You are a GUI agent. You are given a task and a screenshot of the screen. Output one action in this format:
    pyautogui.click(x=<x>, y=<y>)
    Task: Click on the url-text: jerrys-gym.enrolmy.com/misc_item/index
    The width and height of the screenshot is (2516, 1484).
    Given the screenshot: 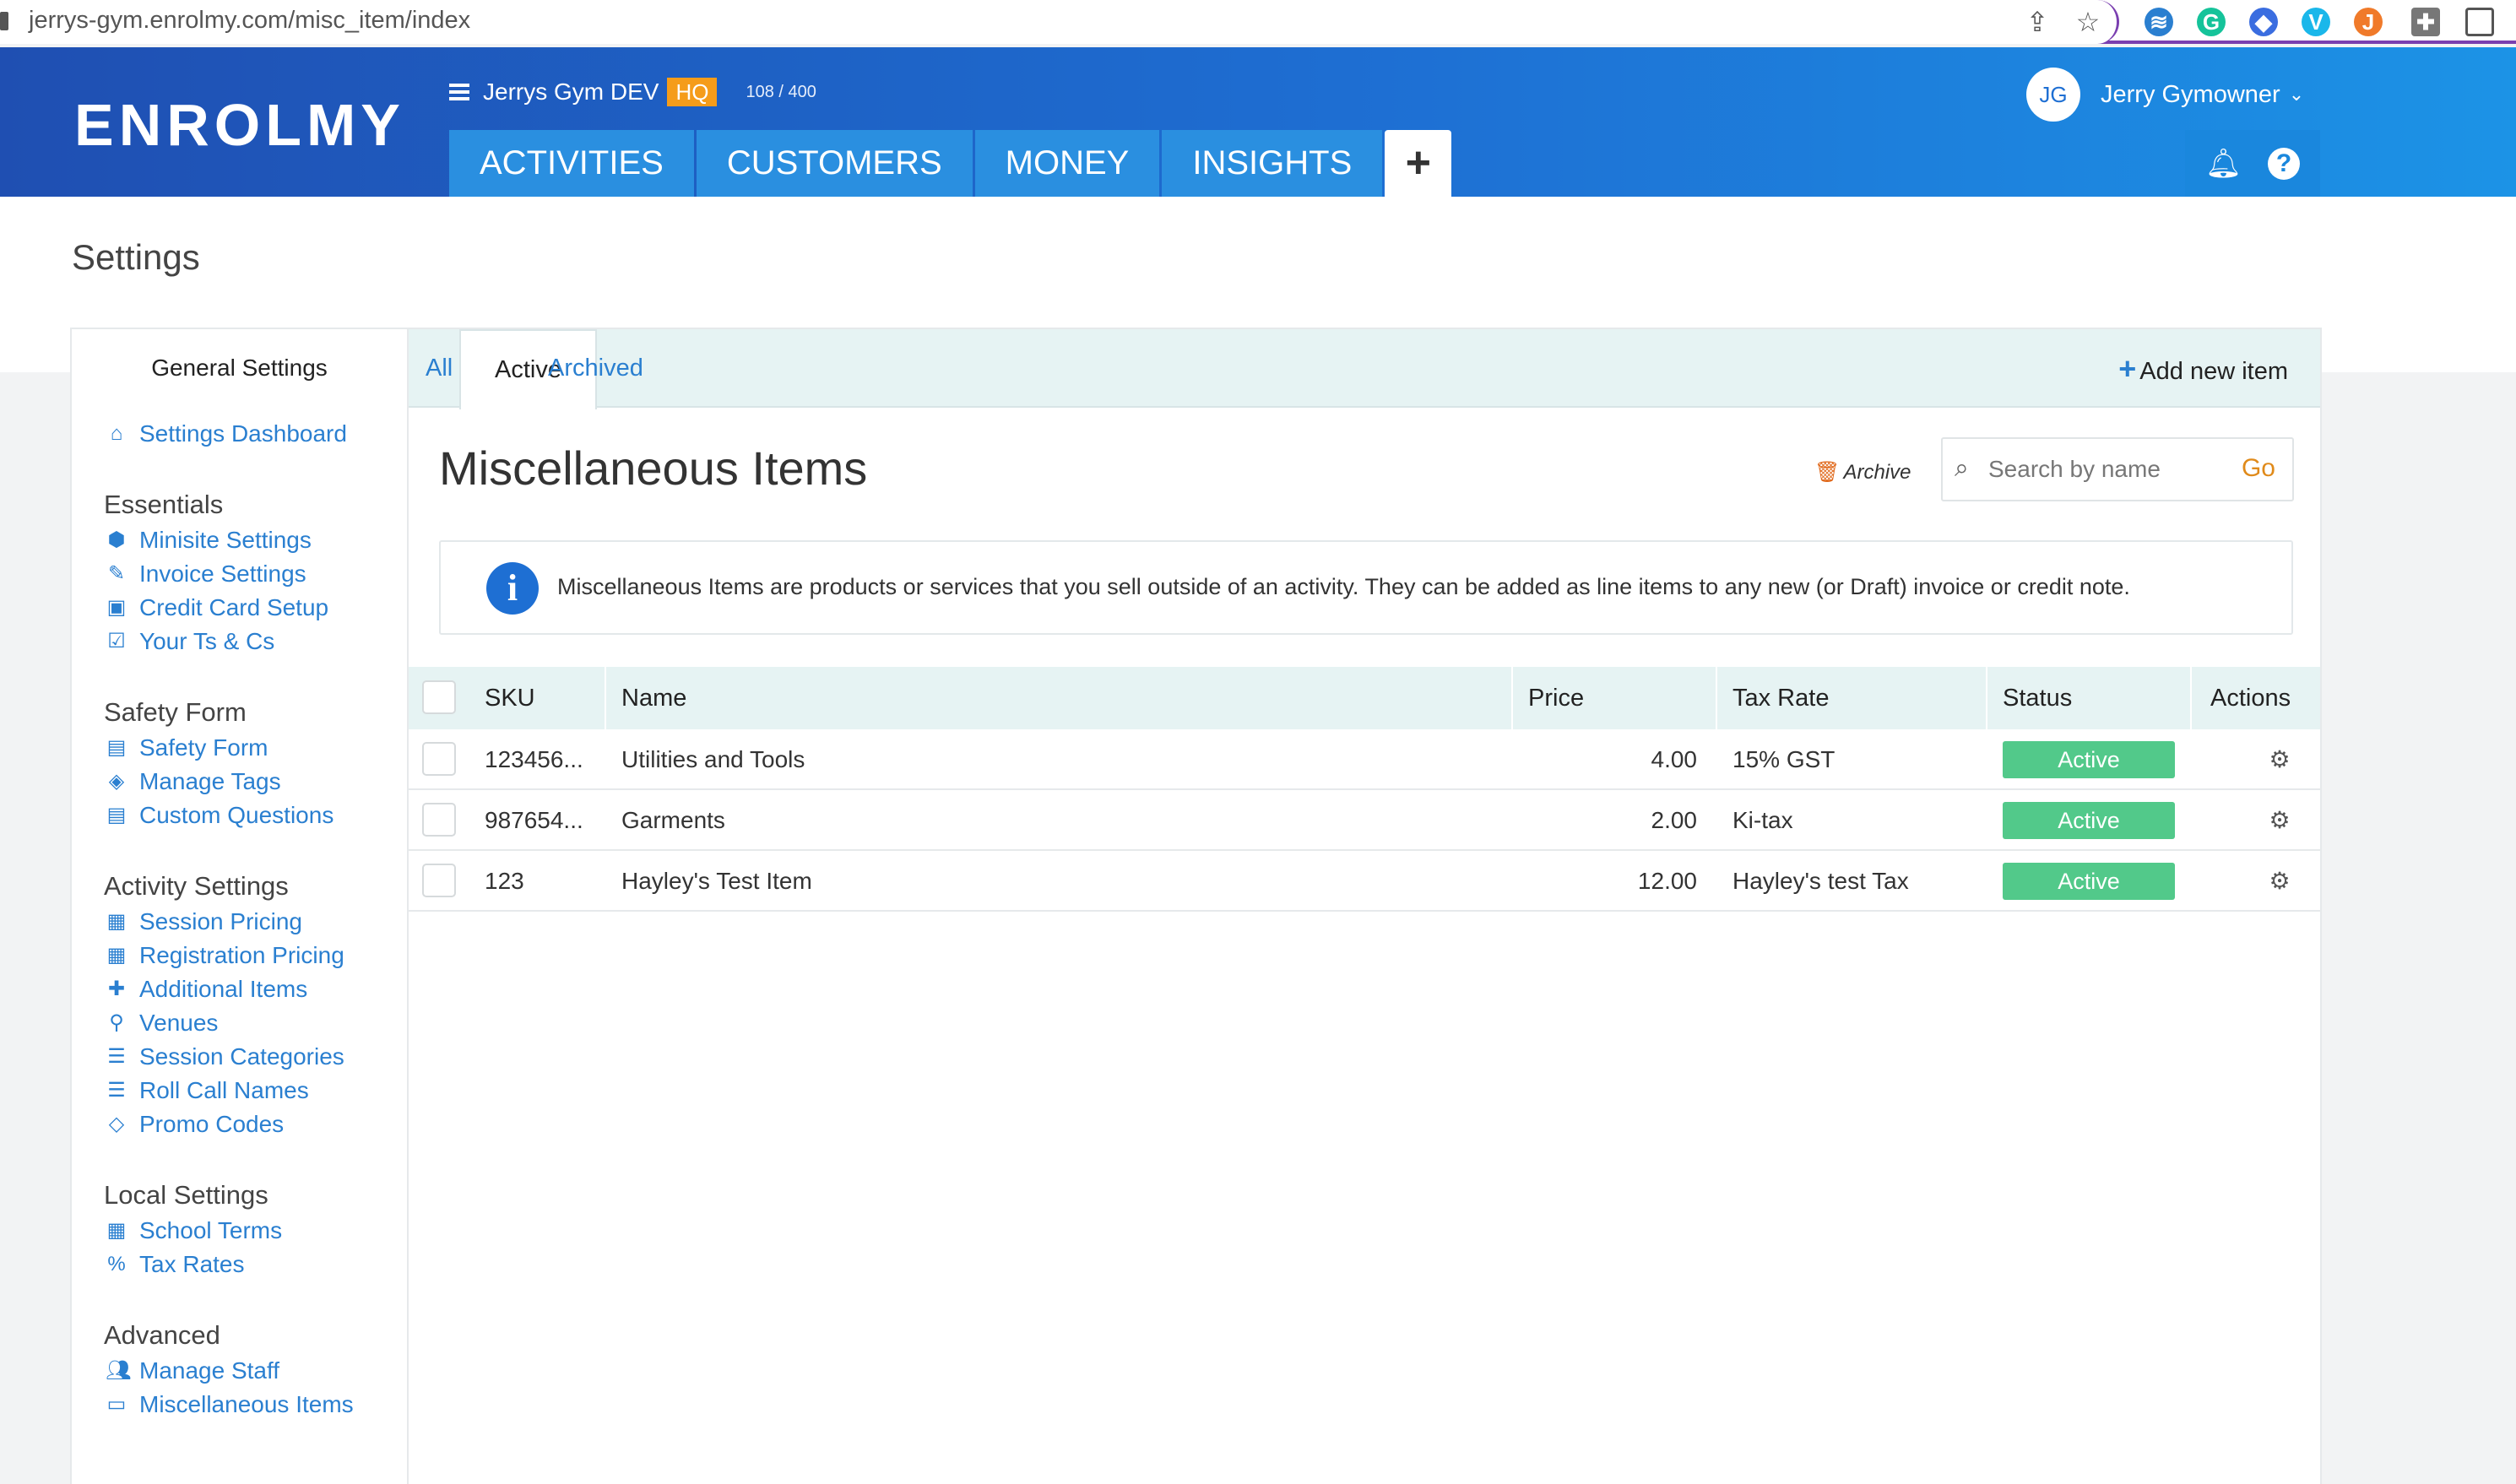 What is the action you would take?
    pyautogui.click(x=249, y=21)
    